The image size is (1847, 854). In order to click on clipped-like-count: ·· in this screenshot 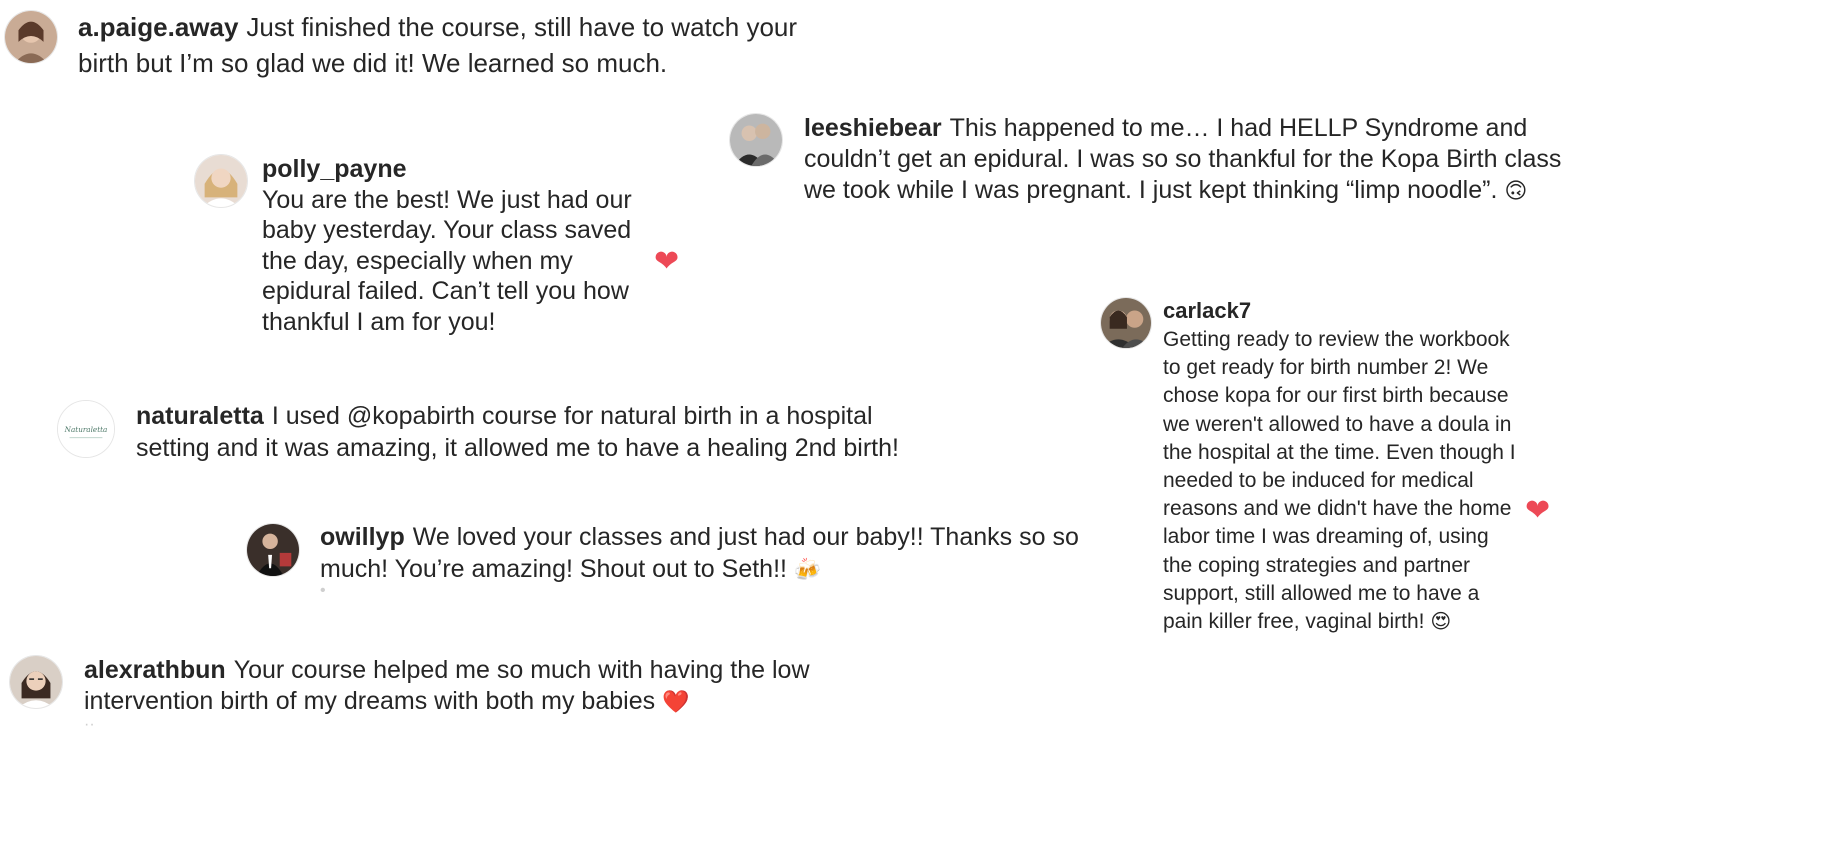, I will do `click(89, 724)`.